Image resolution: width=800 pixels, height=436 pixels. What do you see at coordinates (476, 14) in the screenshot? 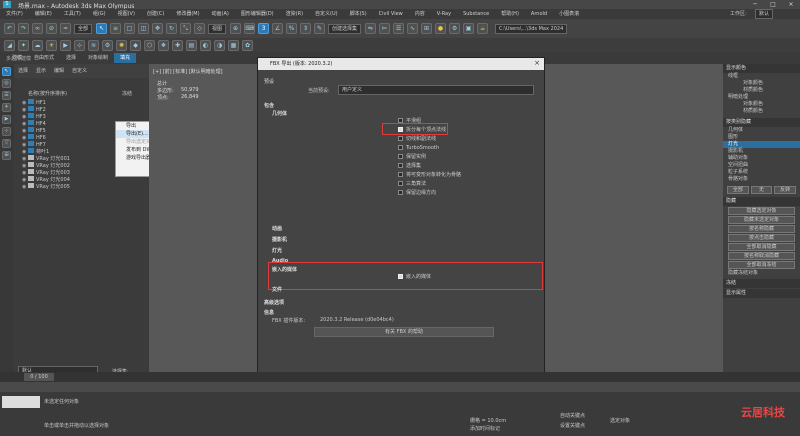
I see `menu-substance: Substance` at bounding box center [476, 14].